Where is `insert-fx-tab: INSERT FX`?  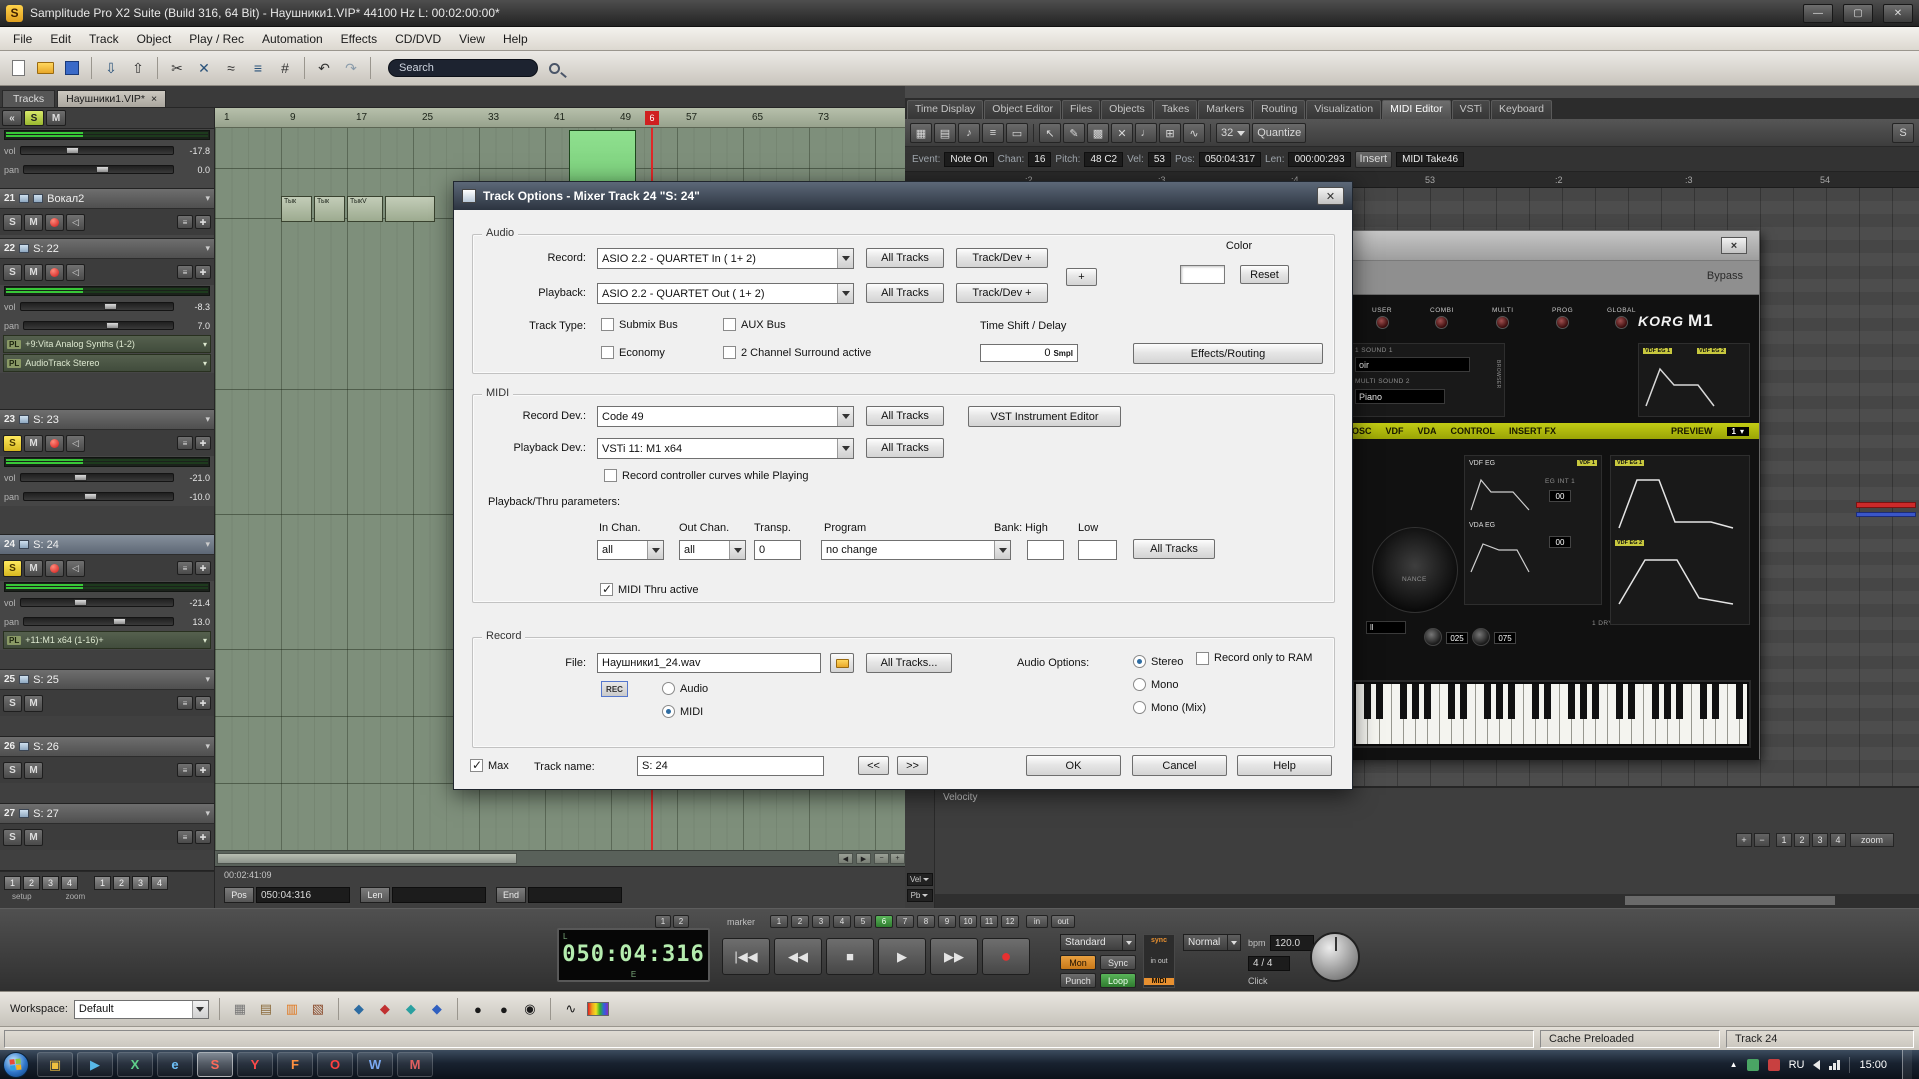
insert-fx-tab: INSERT FX is located at coordinates (1532, 431).